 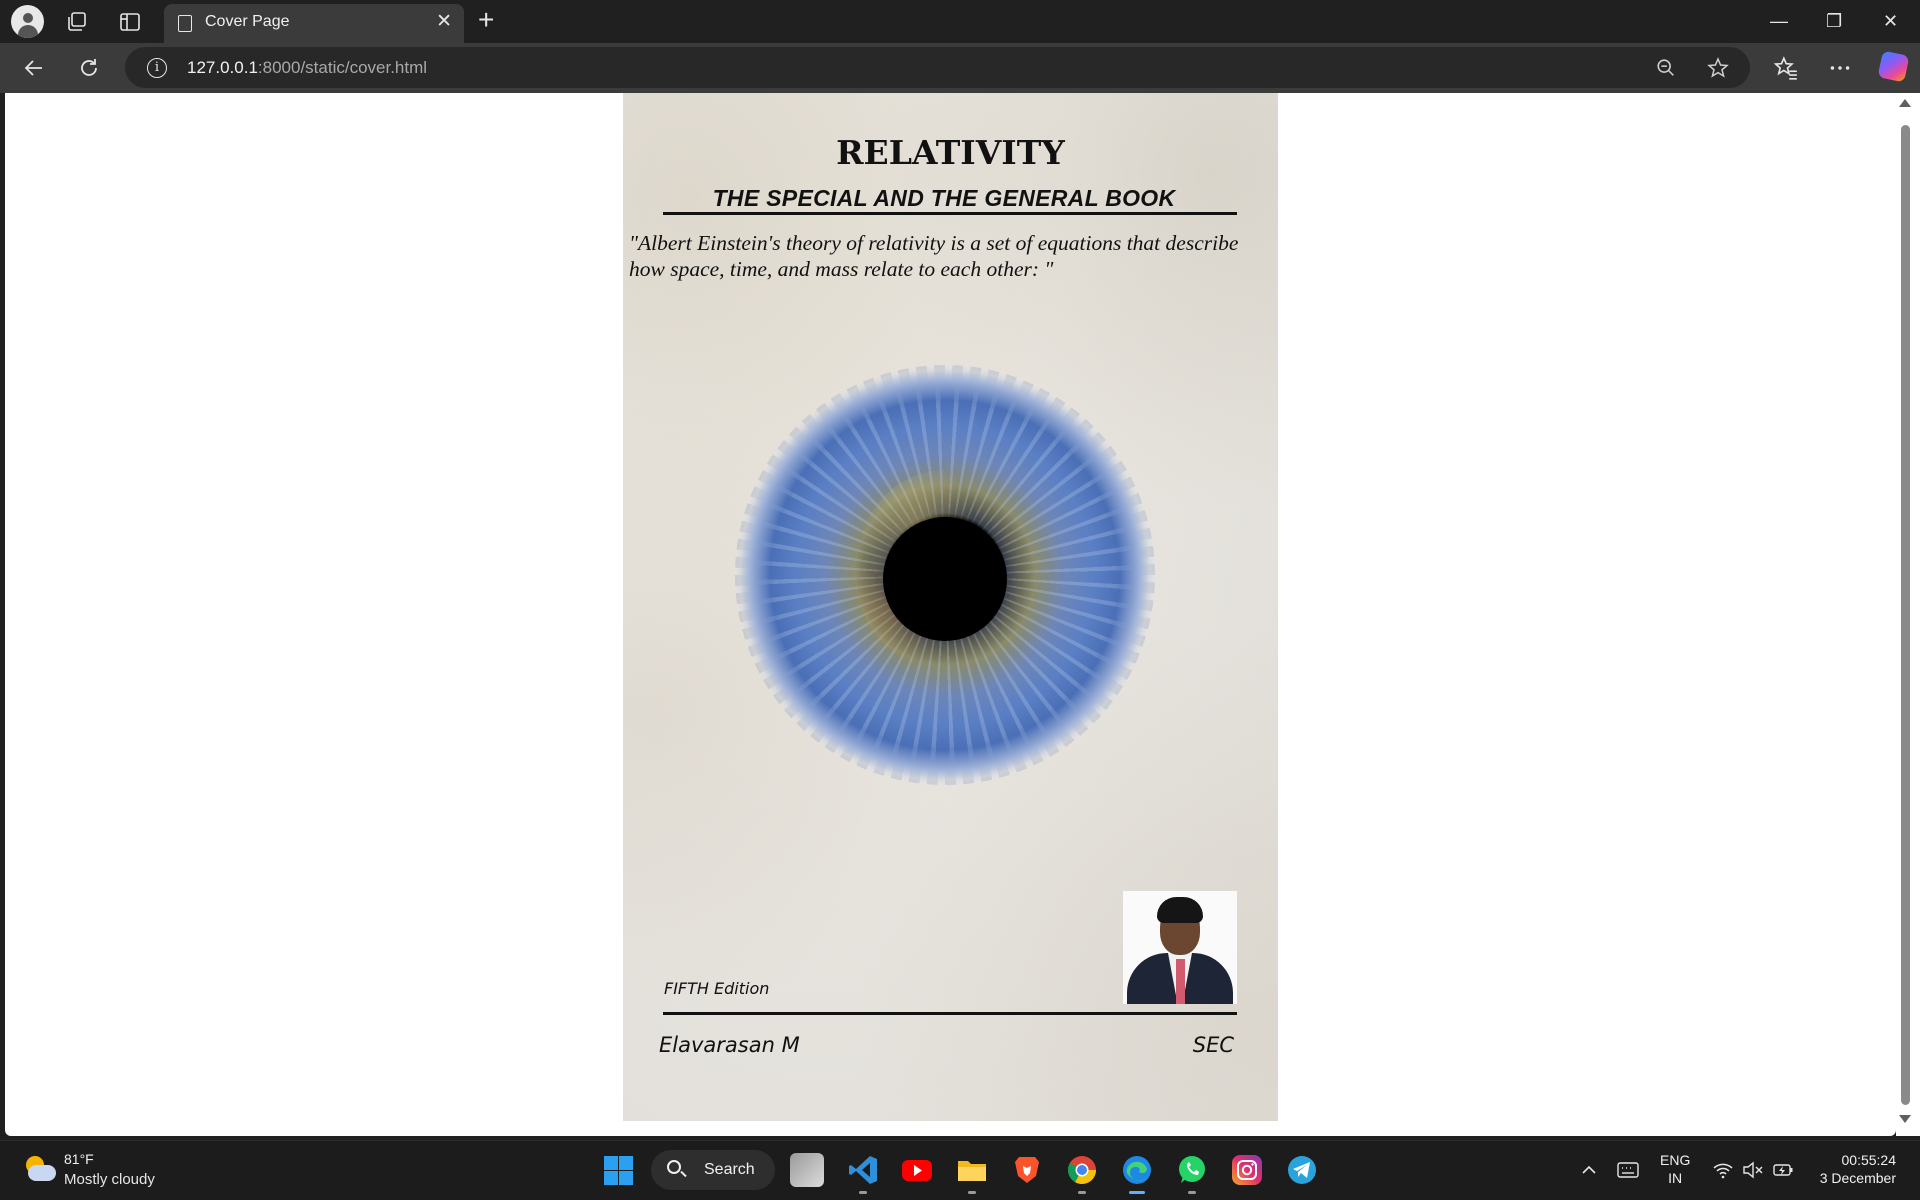 I want to click on workspaces-icon, so click(x=77, y=22).